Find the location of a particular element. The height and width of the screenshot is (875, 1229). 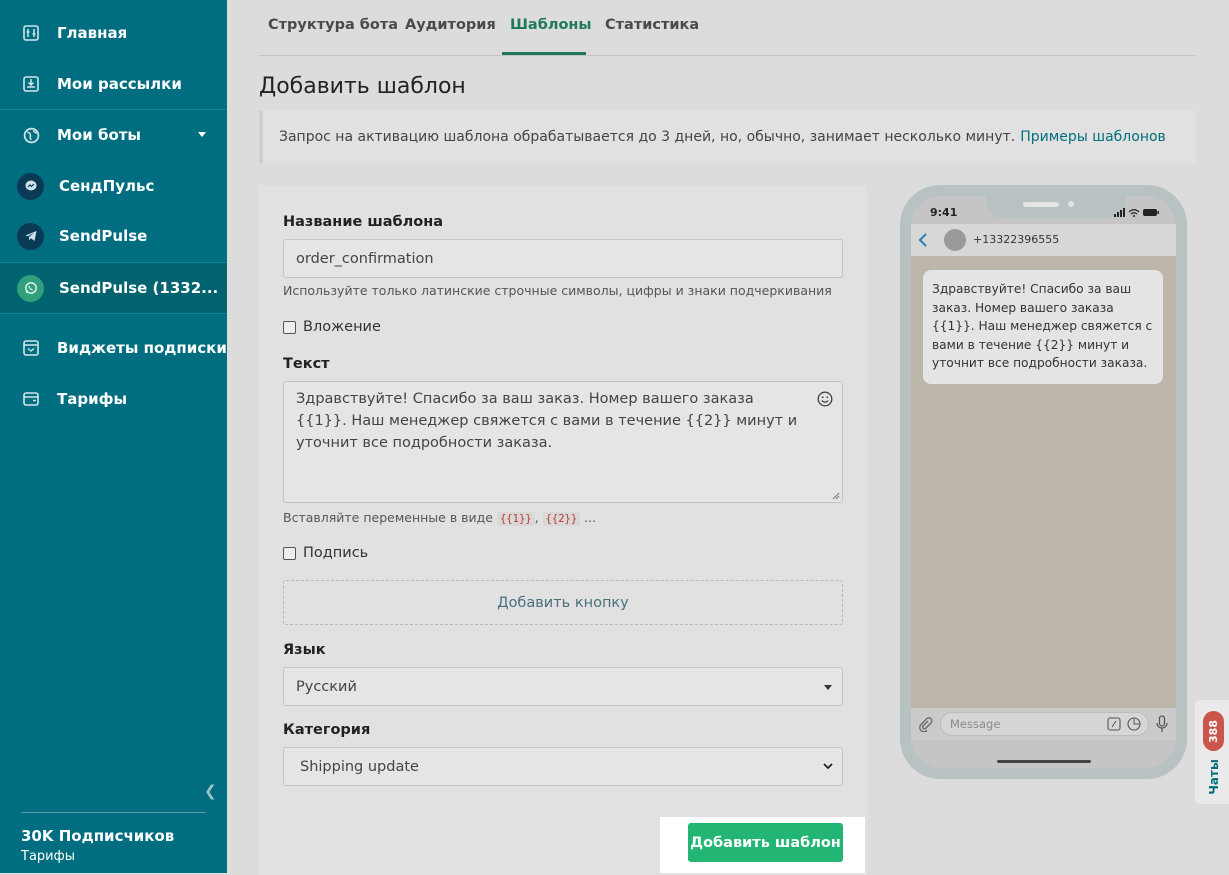

page-title: Добавить шаблон is located at coordinates (362, 86).